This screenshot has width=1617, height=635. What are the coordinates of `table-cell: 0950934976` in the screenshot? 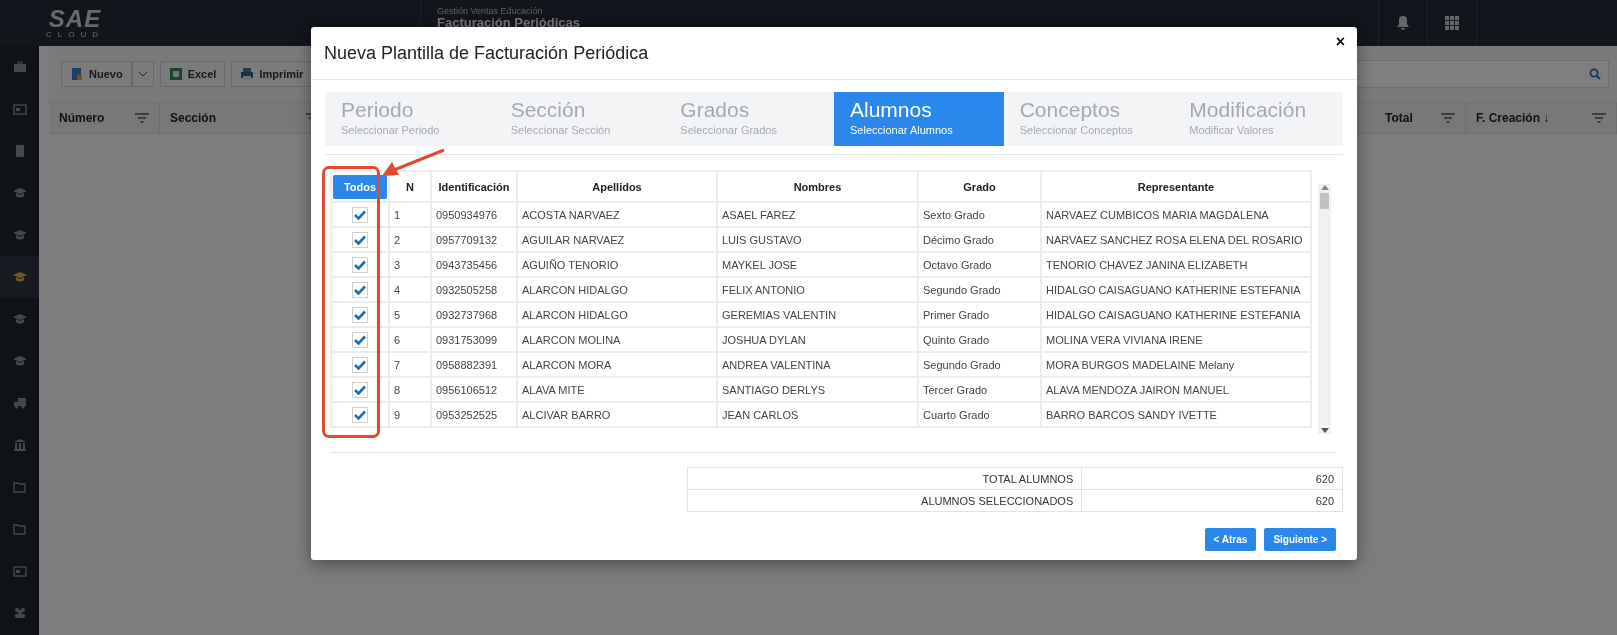 It's located at (474, 214).